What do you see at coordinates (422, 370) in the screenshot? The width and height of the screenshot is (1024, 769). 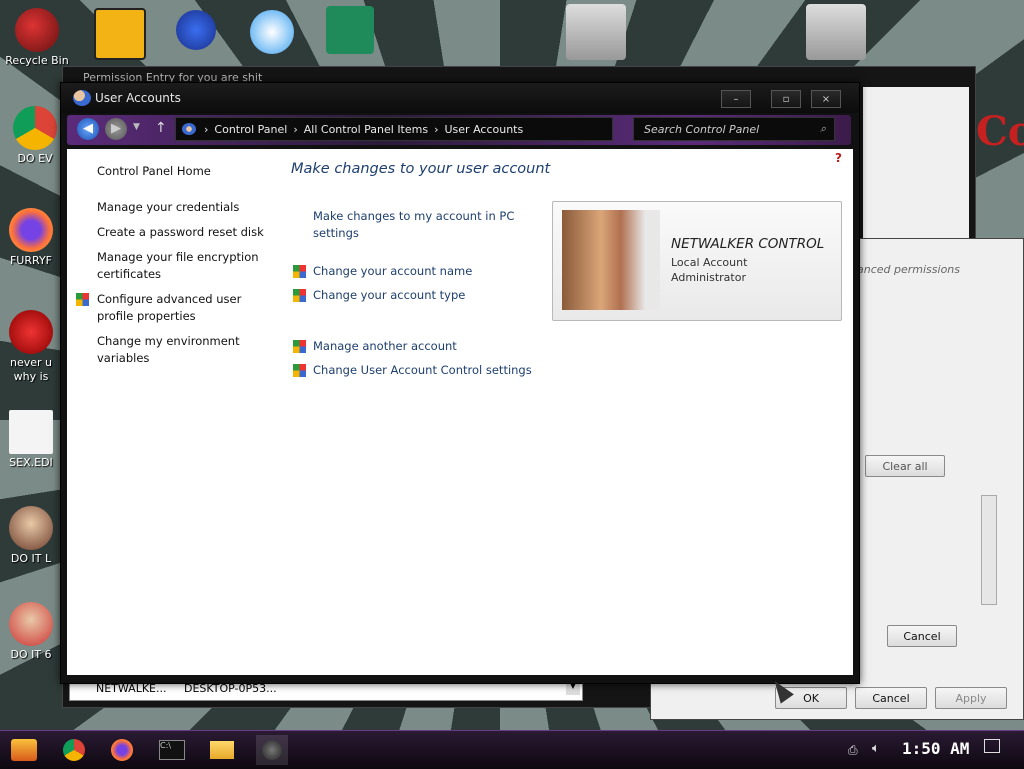 I see `uac-settings-link: Change User Account Control settings` at bounding box center [422, 370].